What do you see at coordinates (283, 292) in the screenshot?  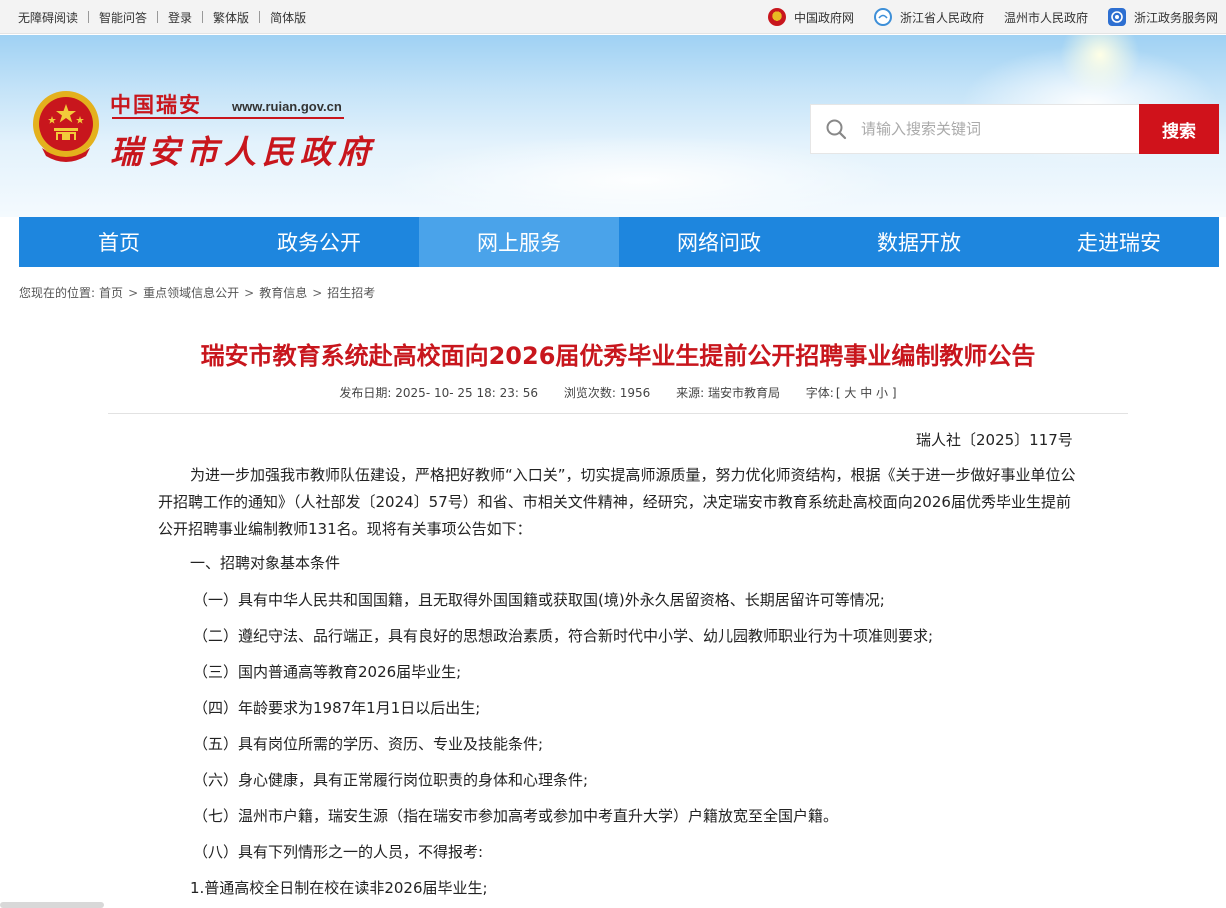 I see `breadcrumb-education: 教育信息` at bounding box center [283, 292].